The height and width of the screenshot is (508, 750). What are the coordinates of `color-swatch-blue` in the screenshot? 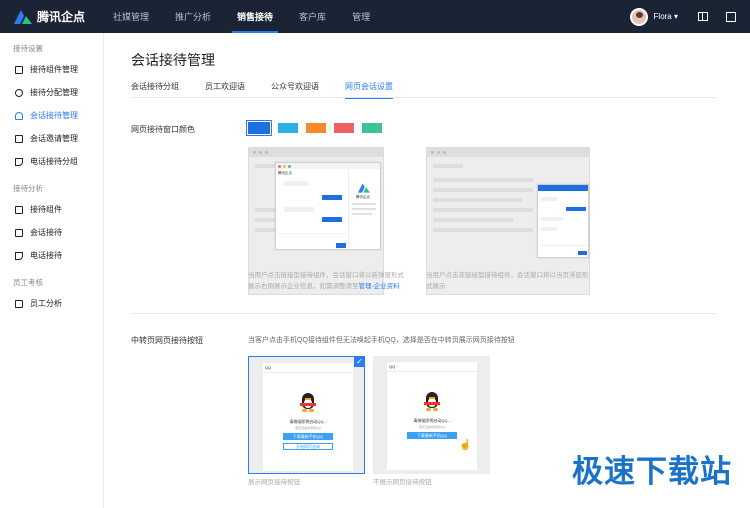 It's located at (259, 128).